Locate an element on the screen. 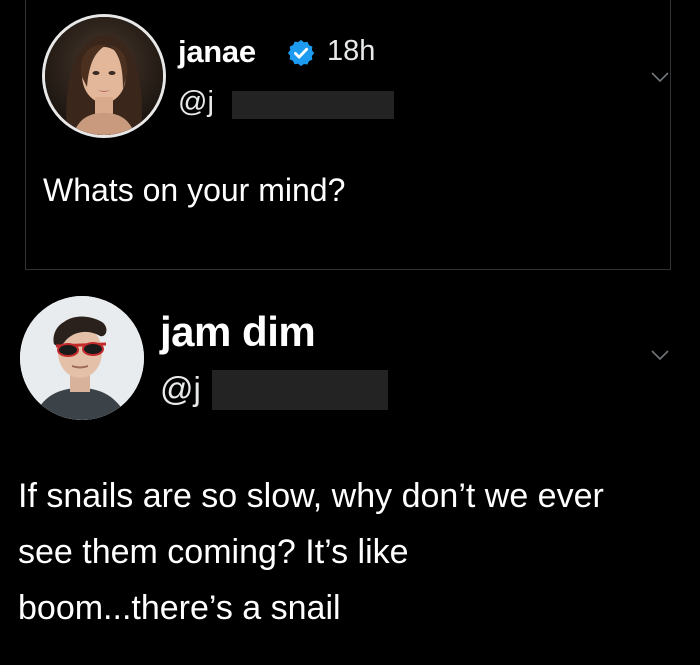 Image resolution: width=700 pixels, height=665 pixels. man-with-sunglasses-avatar-icon is located at coordinates (82, 358).